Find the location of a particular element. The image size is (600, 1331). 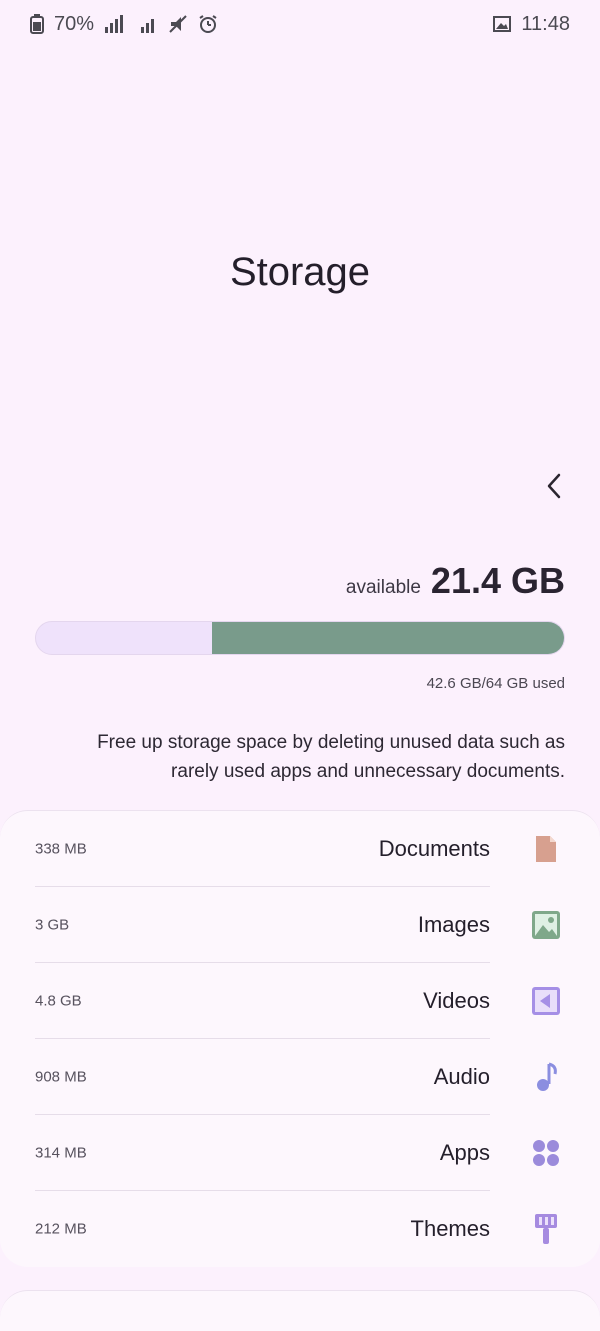

details-chevron-button is located at coordinates (553, 486).